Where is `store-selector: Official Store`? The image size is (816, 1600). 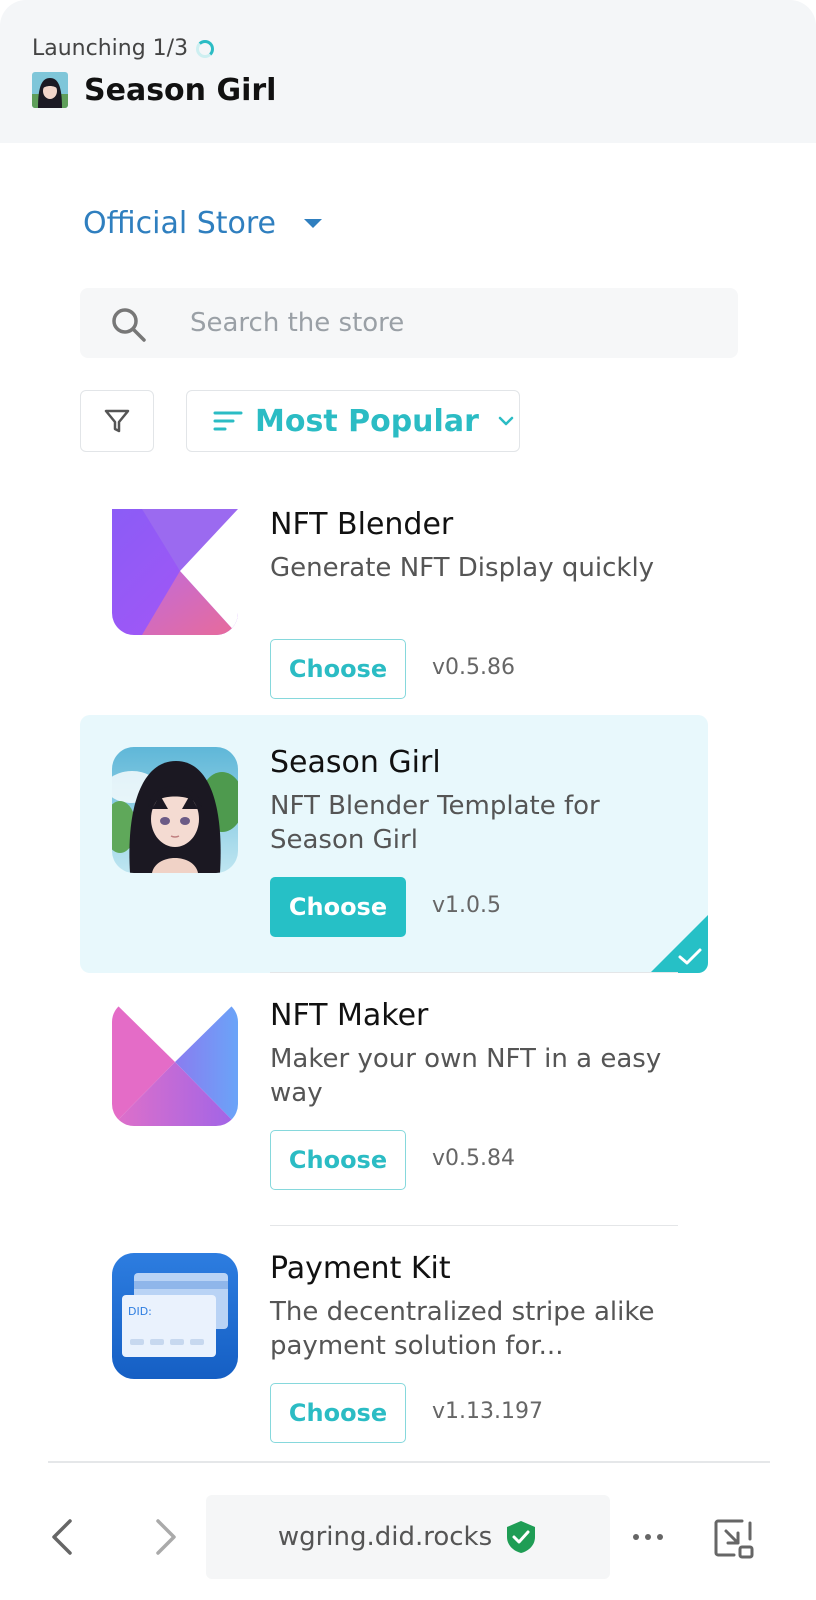
store-selector: Official Store is located at coordinates (202, 223).